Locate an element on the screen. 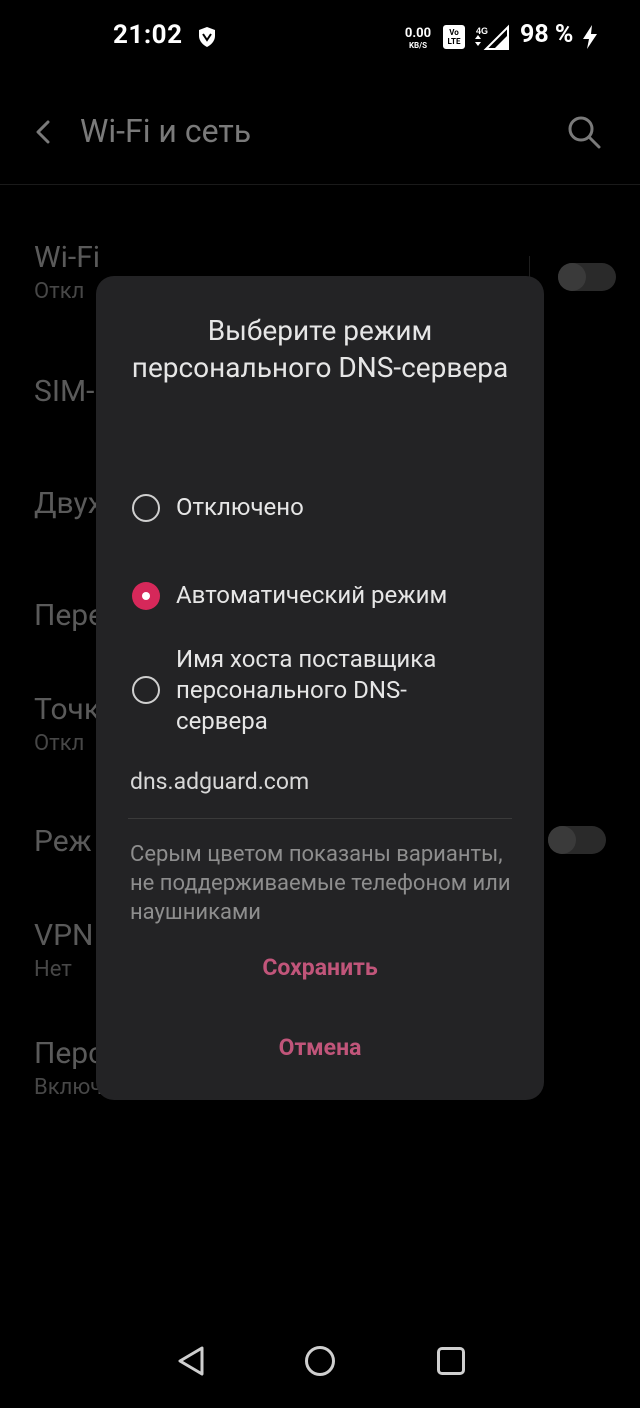 Image resolution: width=640 pixels, height=1408 pixels. radio-off is located at coordinates (146, 508).